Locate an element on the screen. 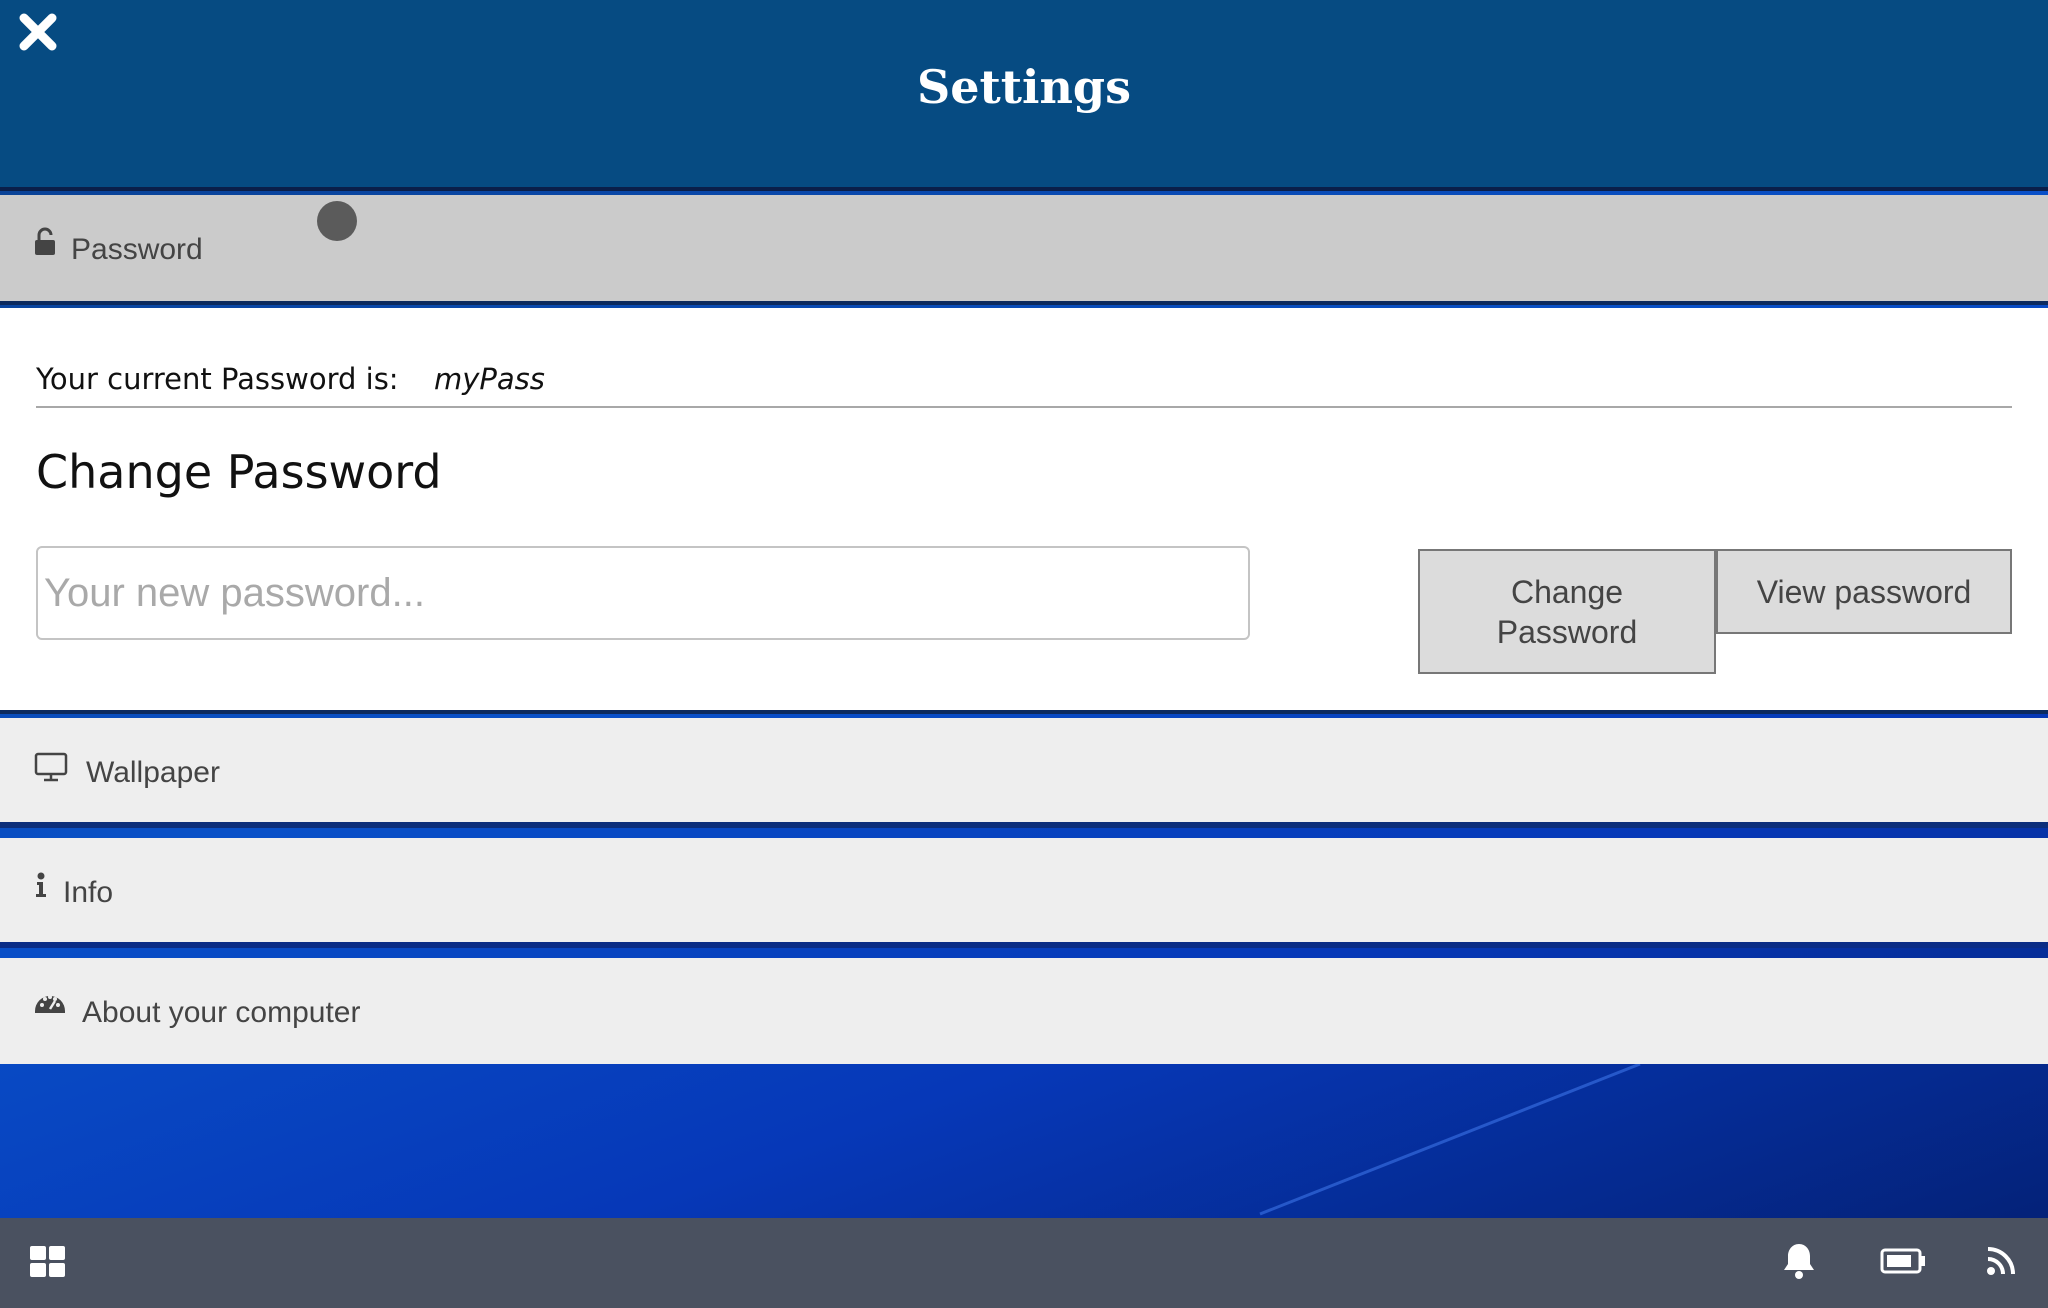  current-password-label: Your current Password is: is located at coordinates (217, 379).